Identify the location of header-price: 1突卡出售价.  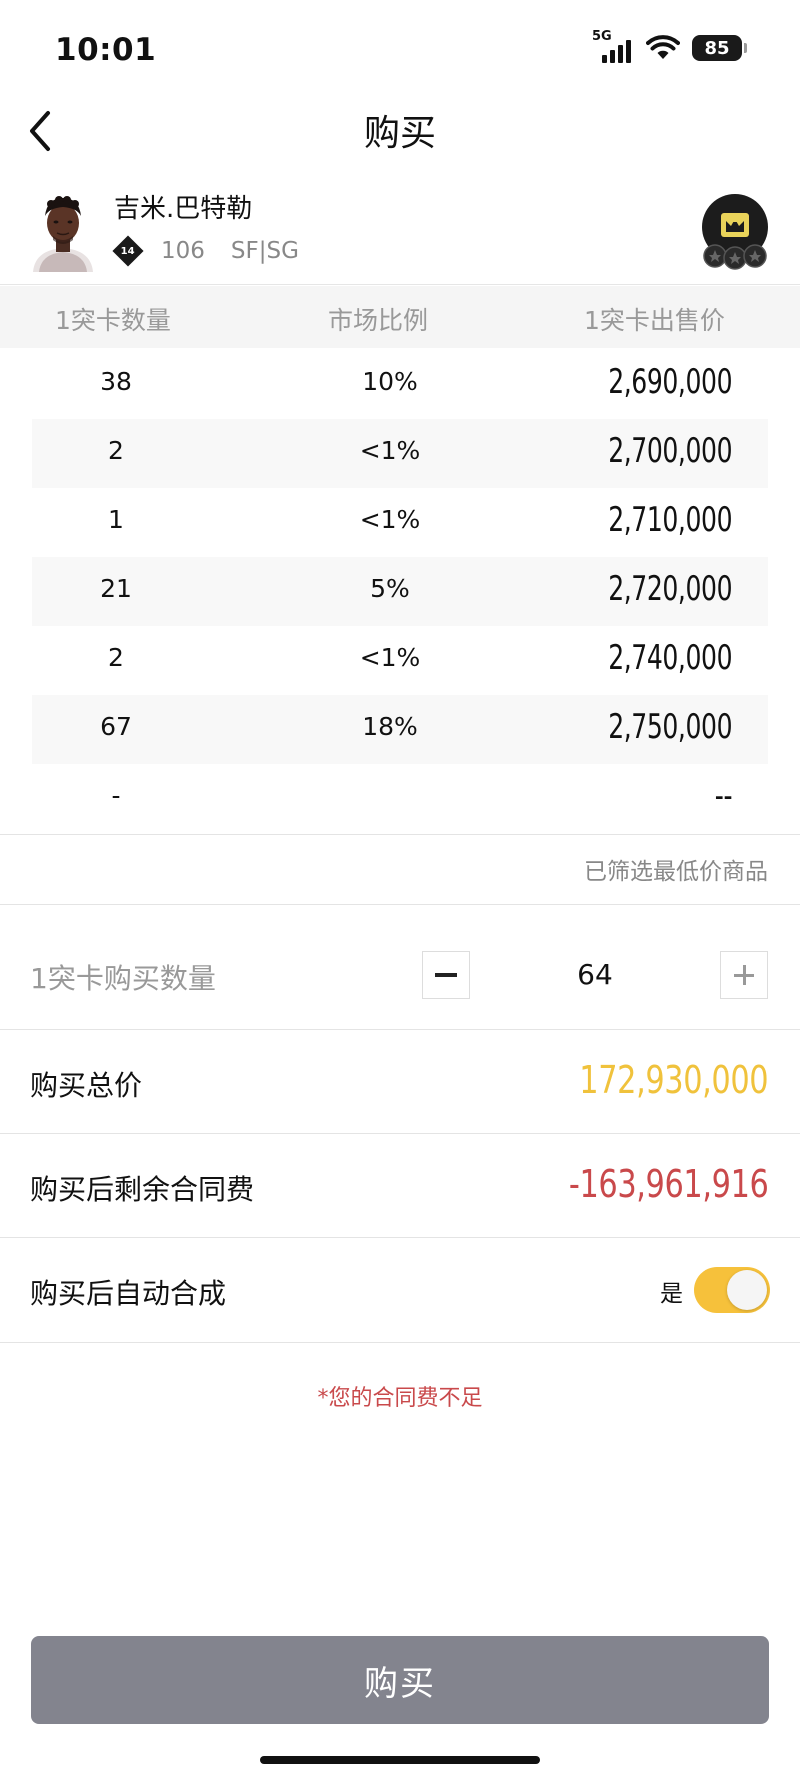
(654, 320).